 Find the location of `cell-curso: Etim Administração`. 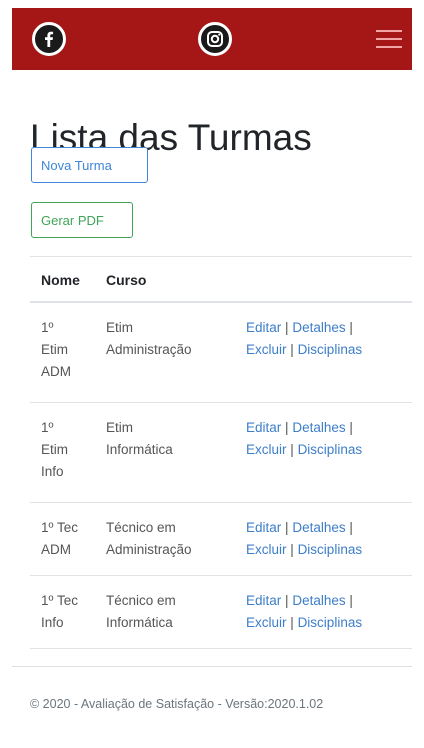

cell-curso: Etim Administração is located at coordinates (149, 338).